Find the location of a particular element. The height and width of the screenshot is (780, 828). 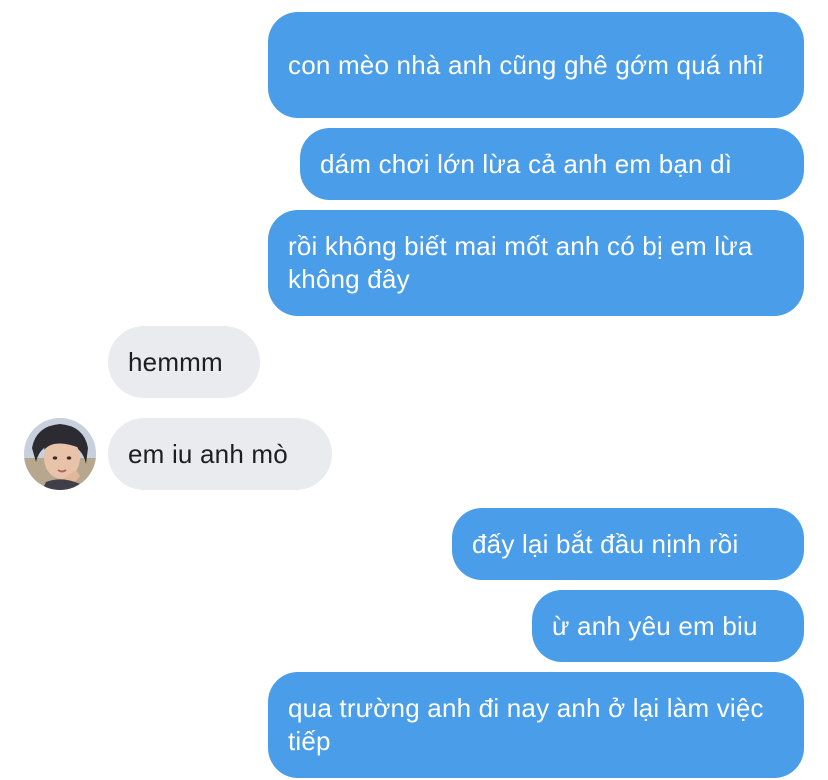

message-text: dám chơi lớn lừa cả anh em bạn dì is located at coordinates (526, 163).